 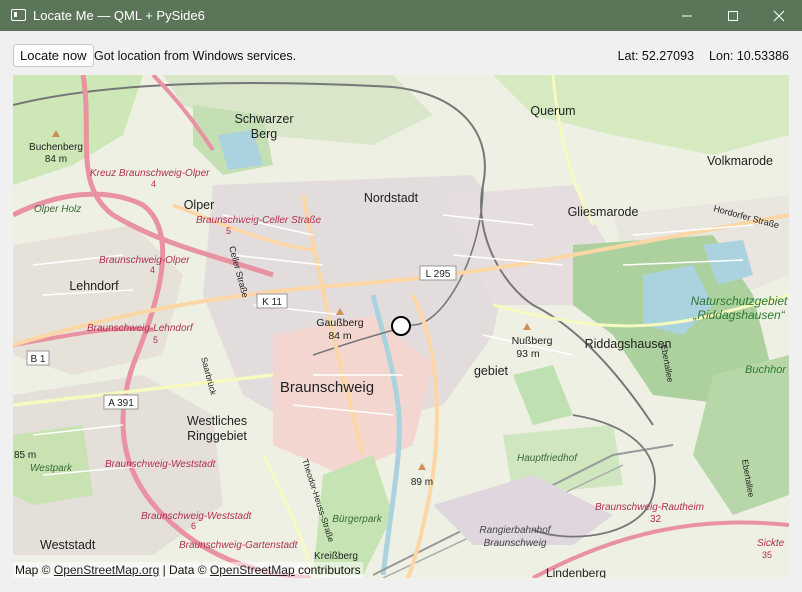 What do you see at coordinates (217, 436) in the screenshot?
I see `label-westliches-ringgebiet-2: Ringgebiet` at bounding box center [217, 436].